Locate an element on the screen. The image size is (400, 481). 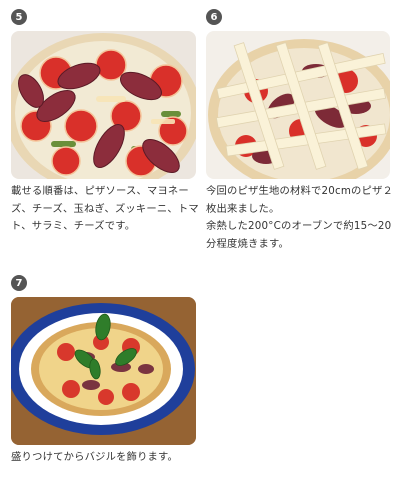
step-6-line-1: 今回のピザ生地の材料で20cmのピザ２枚出来ました。 is located at coordinates (300, 200).